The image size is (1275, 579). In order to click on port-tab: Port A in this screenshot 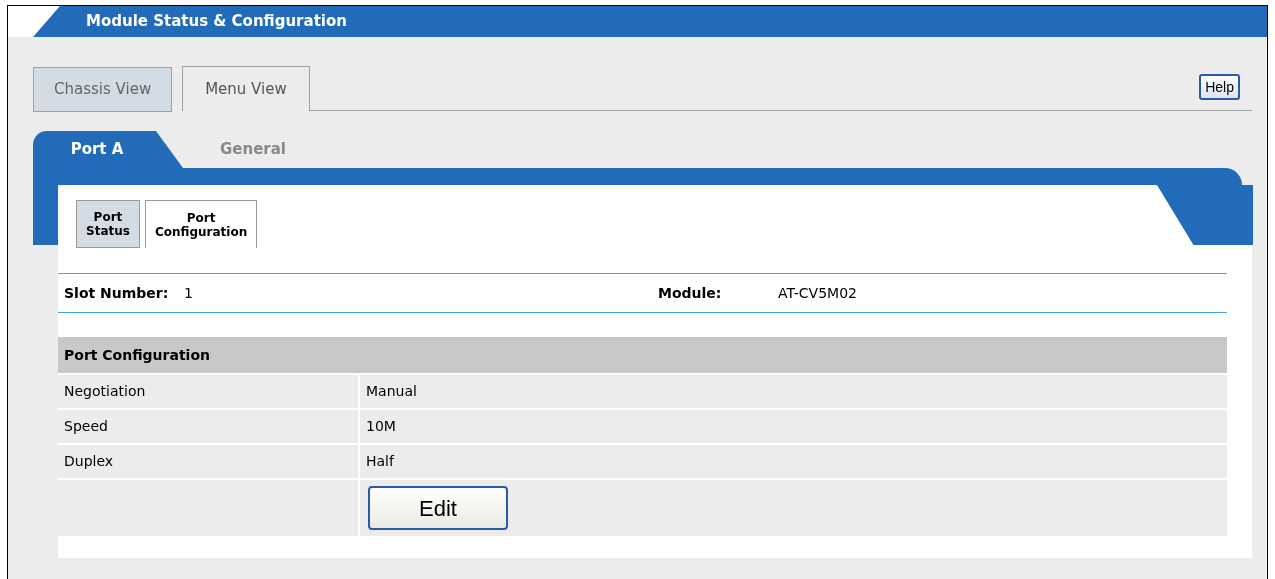, I will do `click(108, 149)`.